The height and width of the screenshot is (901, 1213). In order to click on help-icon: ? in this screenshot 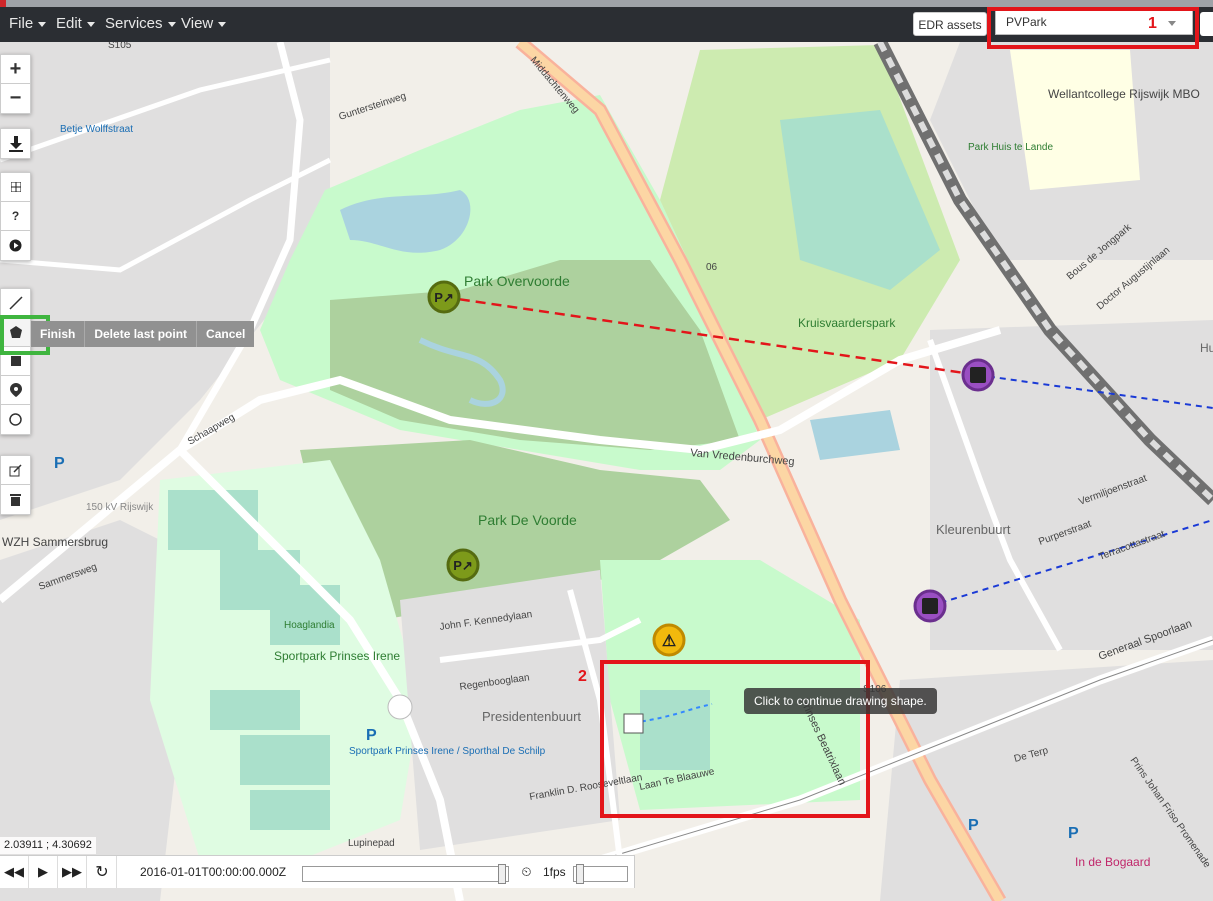, I will do `click(15, 216)`.